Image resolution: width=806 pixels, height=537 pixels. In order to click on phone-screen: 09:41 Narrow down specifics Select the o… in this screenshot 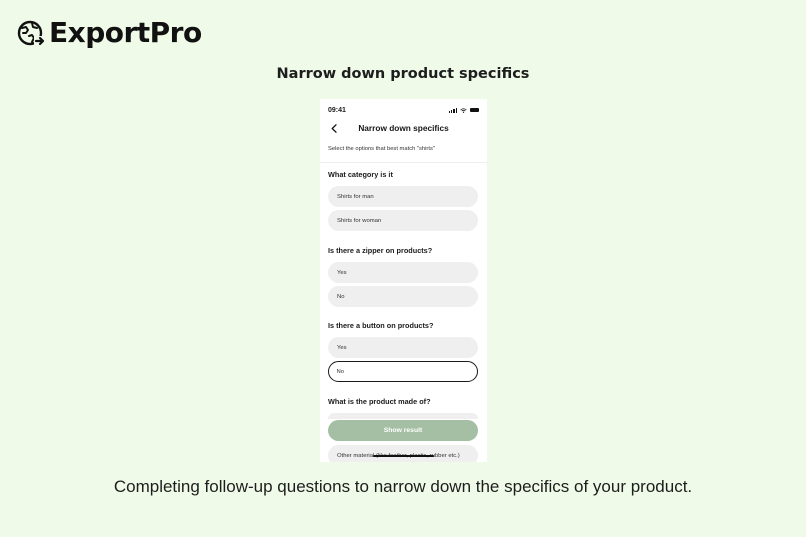, I will do `click(403, 280)`.